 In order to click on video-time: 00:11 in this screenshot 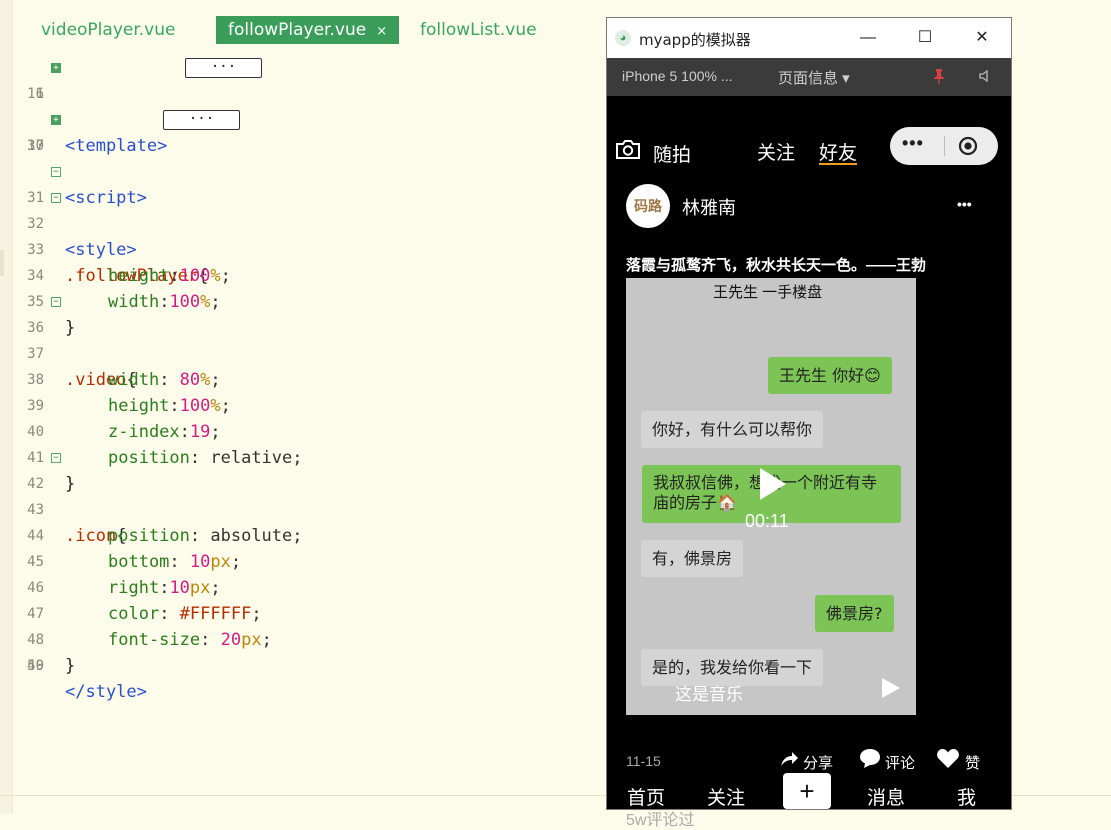, I will do `click(767, 521)`.